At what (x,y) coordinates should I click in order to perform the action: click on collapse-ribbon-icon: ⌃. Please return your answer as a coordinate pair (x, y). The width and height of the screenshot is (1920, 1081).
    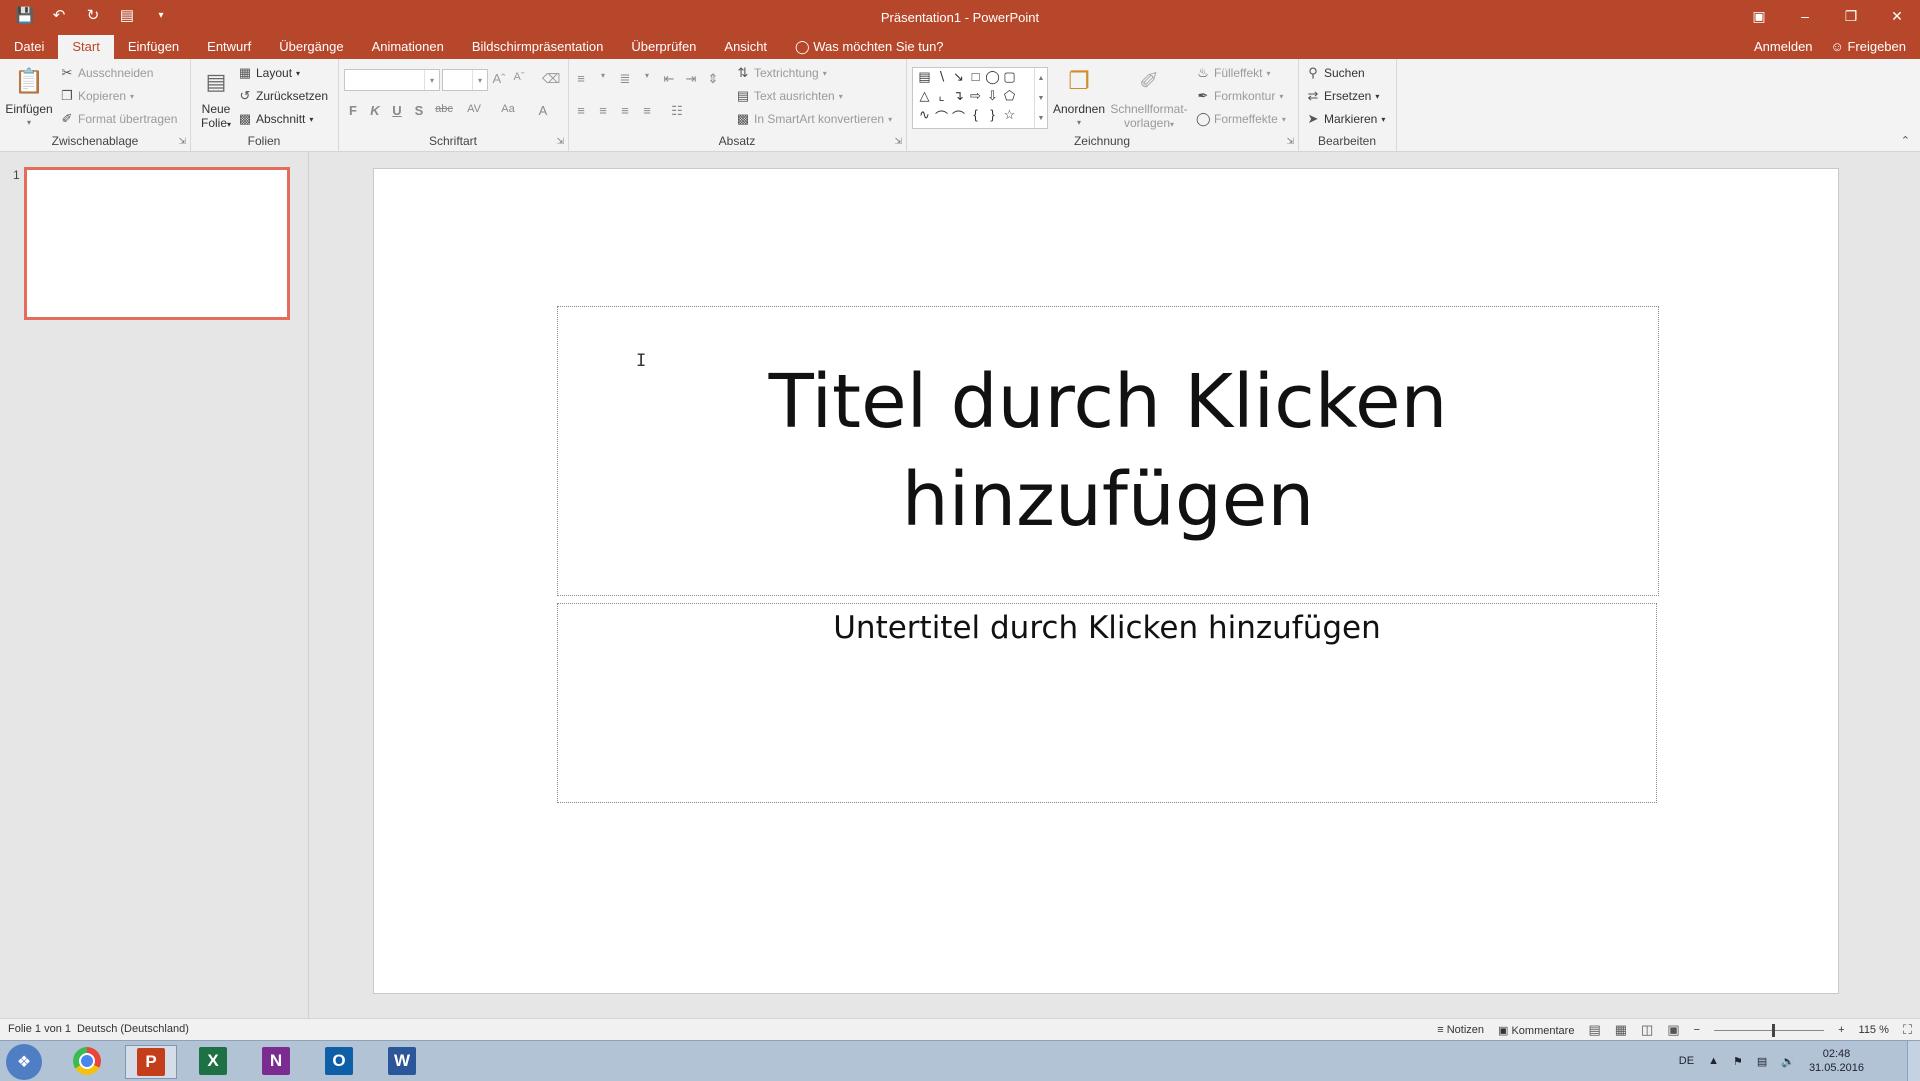
    Looking at the image, I should click on (1905, 140).